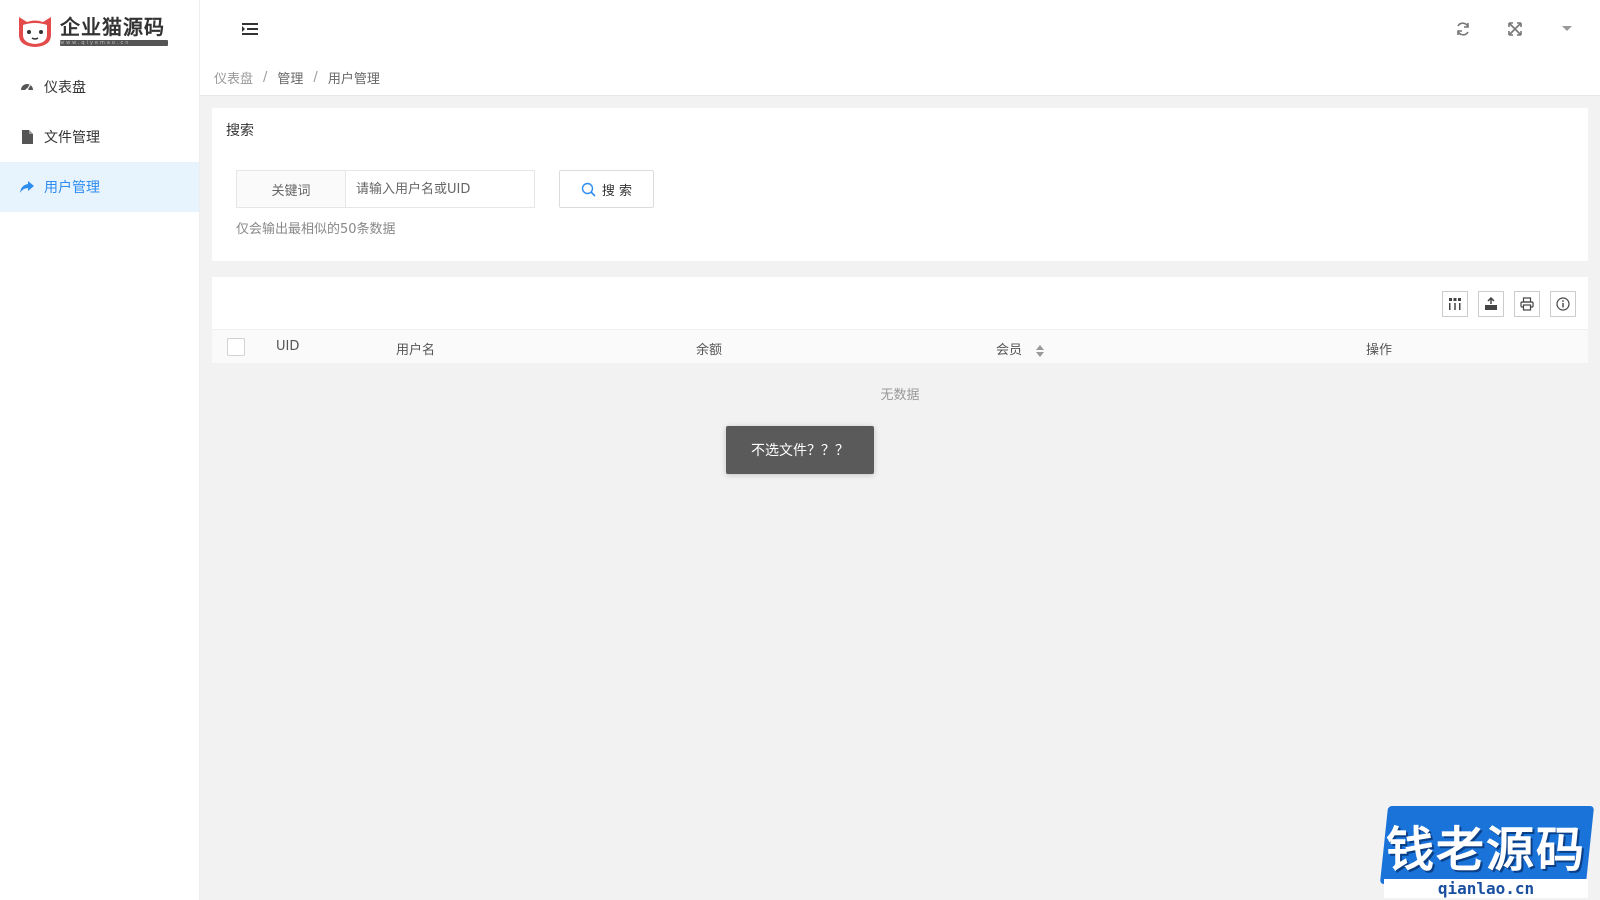 This screenshot has width=1600, height=900. What do you see at coordinates (588, 189) in the screenshot?
I see `search-icon` at bounding box center [588, 189].